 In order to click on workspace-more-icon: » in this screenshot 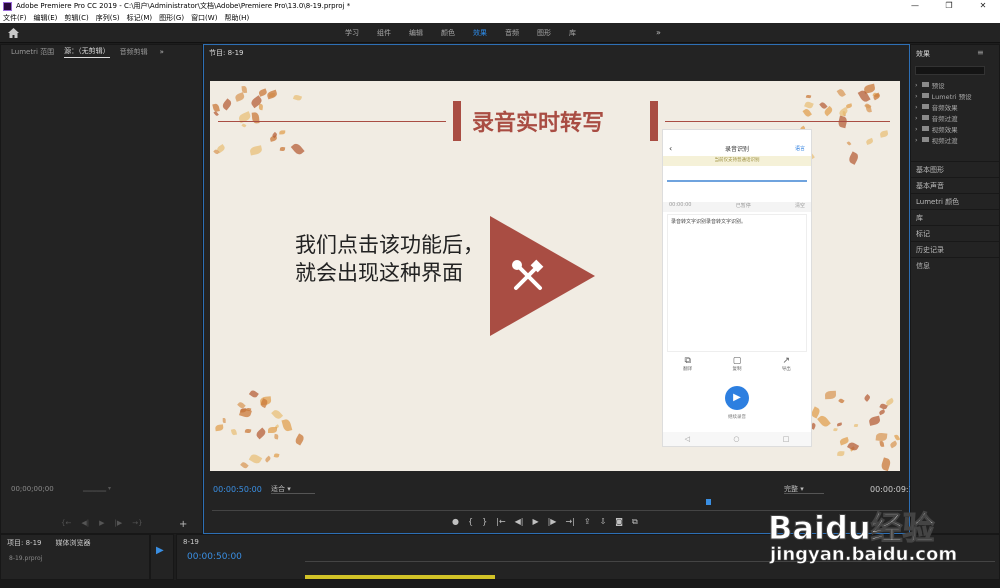, I will do `click(658, 32)`.